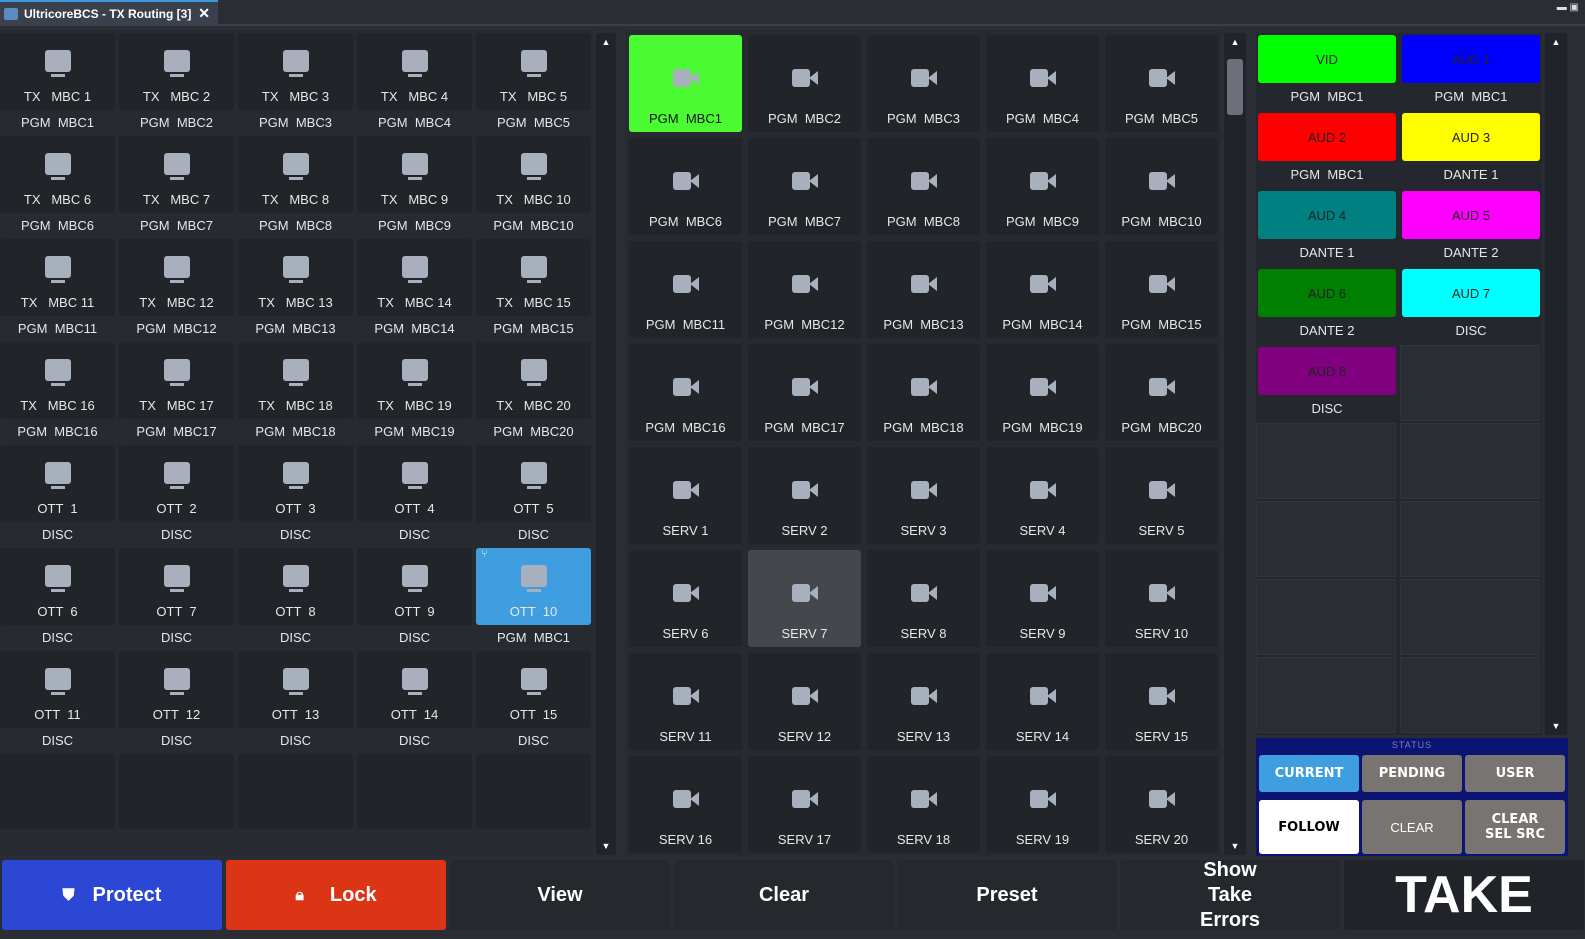  I want to click on source-button: PGM MBC9, so click(1042, 186).